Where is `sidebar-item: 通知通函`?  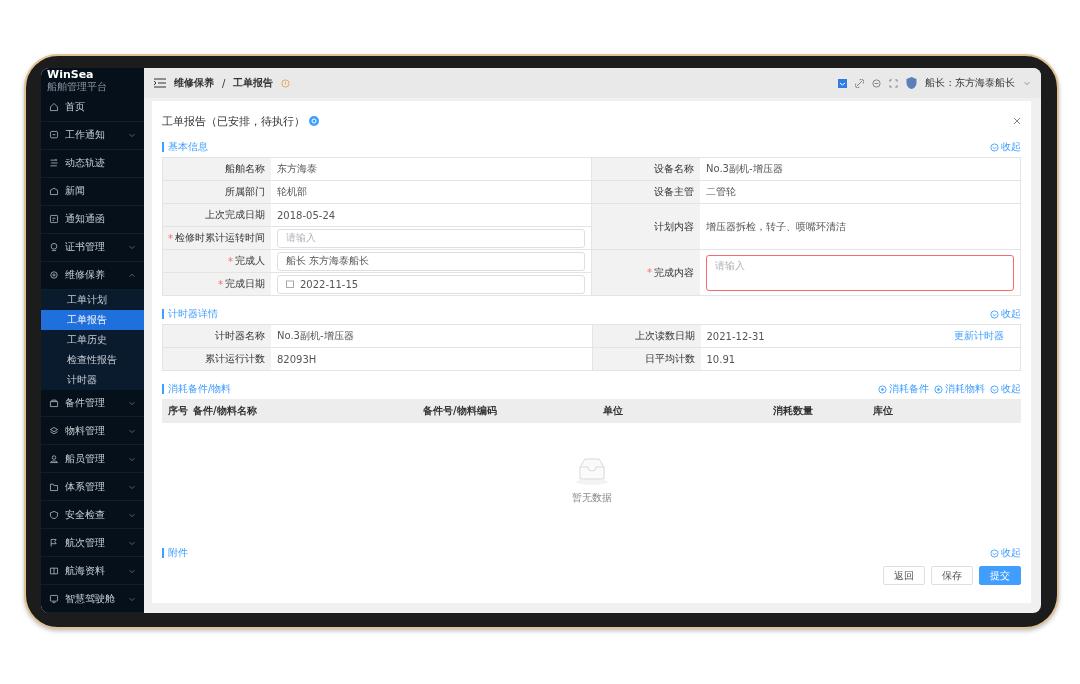 sidebar-item: 通知通函 is located at coordinates (92, 219).